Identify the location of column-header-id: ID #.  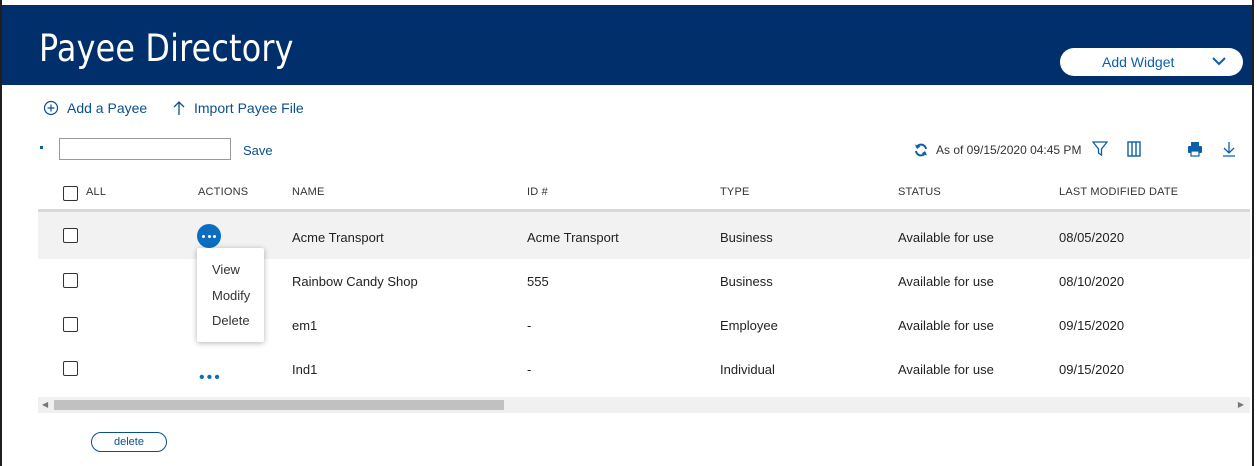
(537, 192).